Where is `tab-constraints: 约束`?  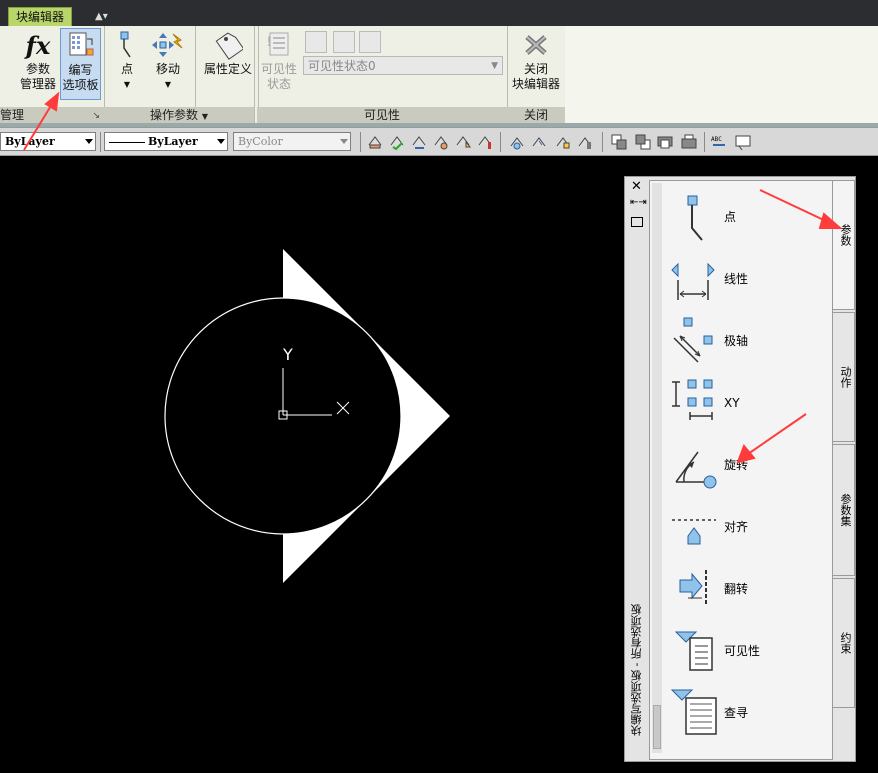
tab-constraints: 约束 is located at coordinates (844, 643).